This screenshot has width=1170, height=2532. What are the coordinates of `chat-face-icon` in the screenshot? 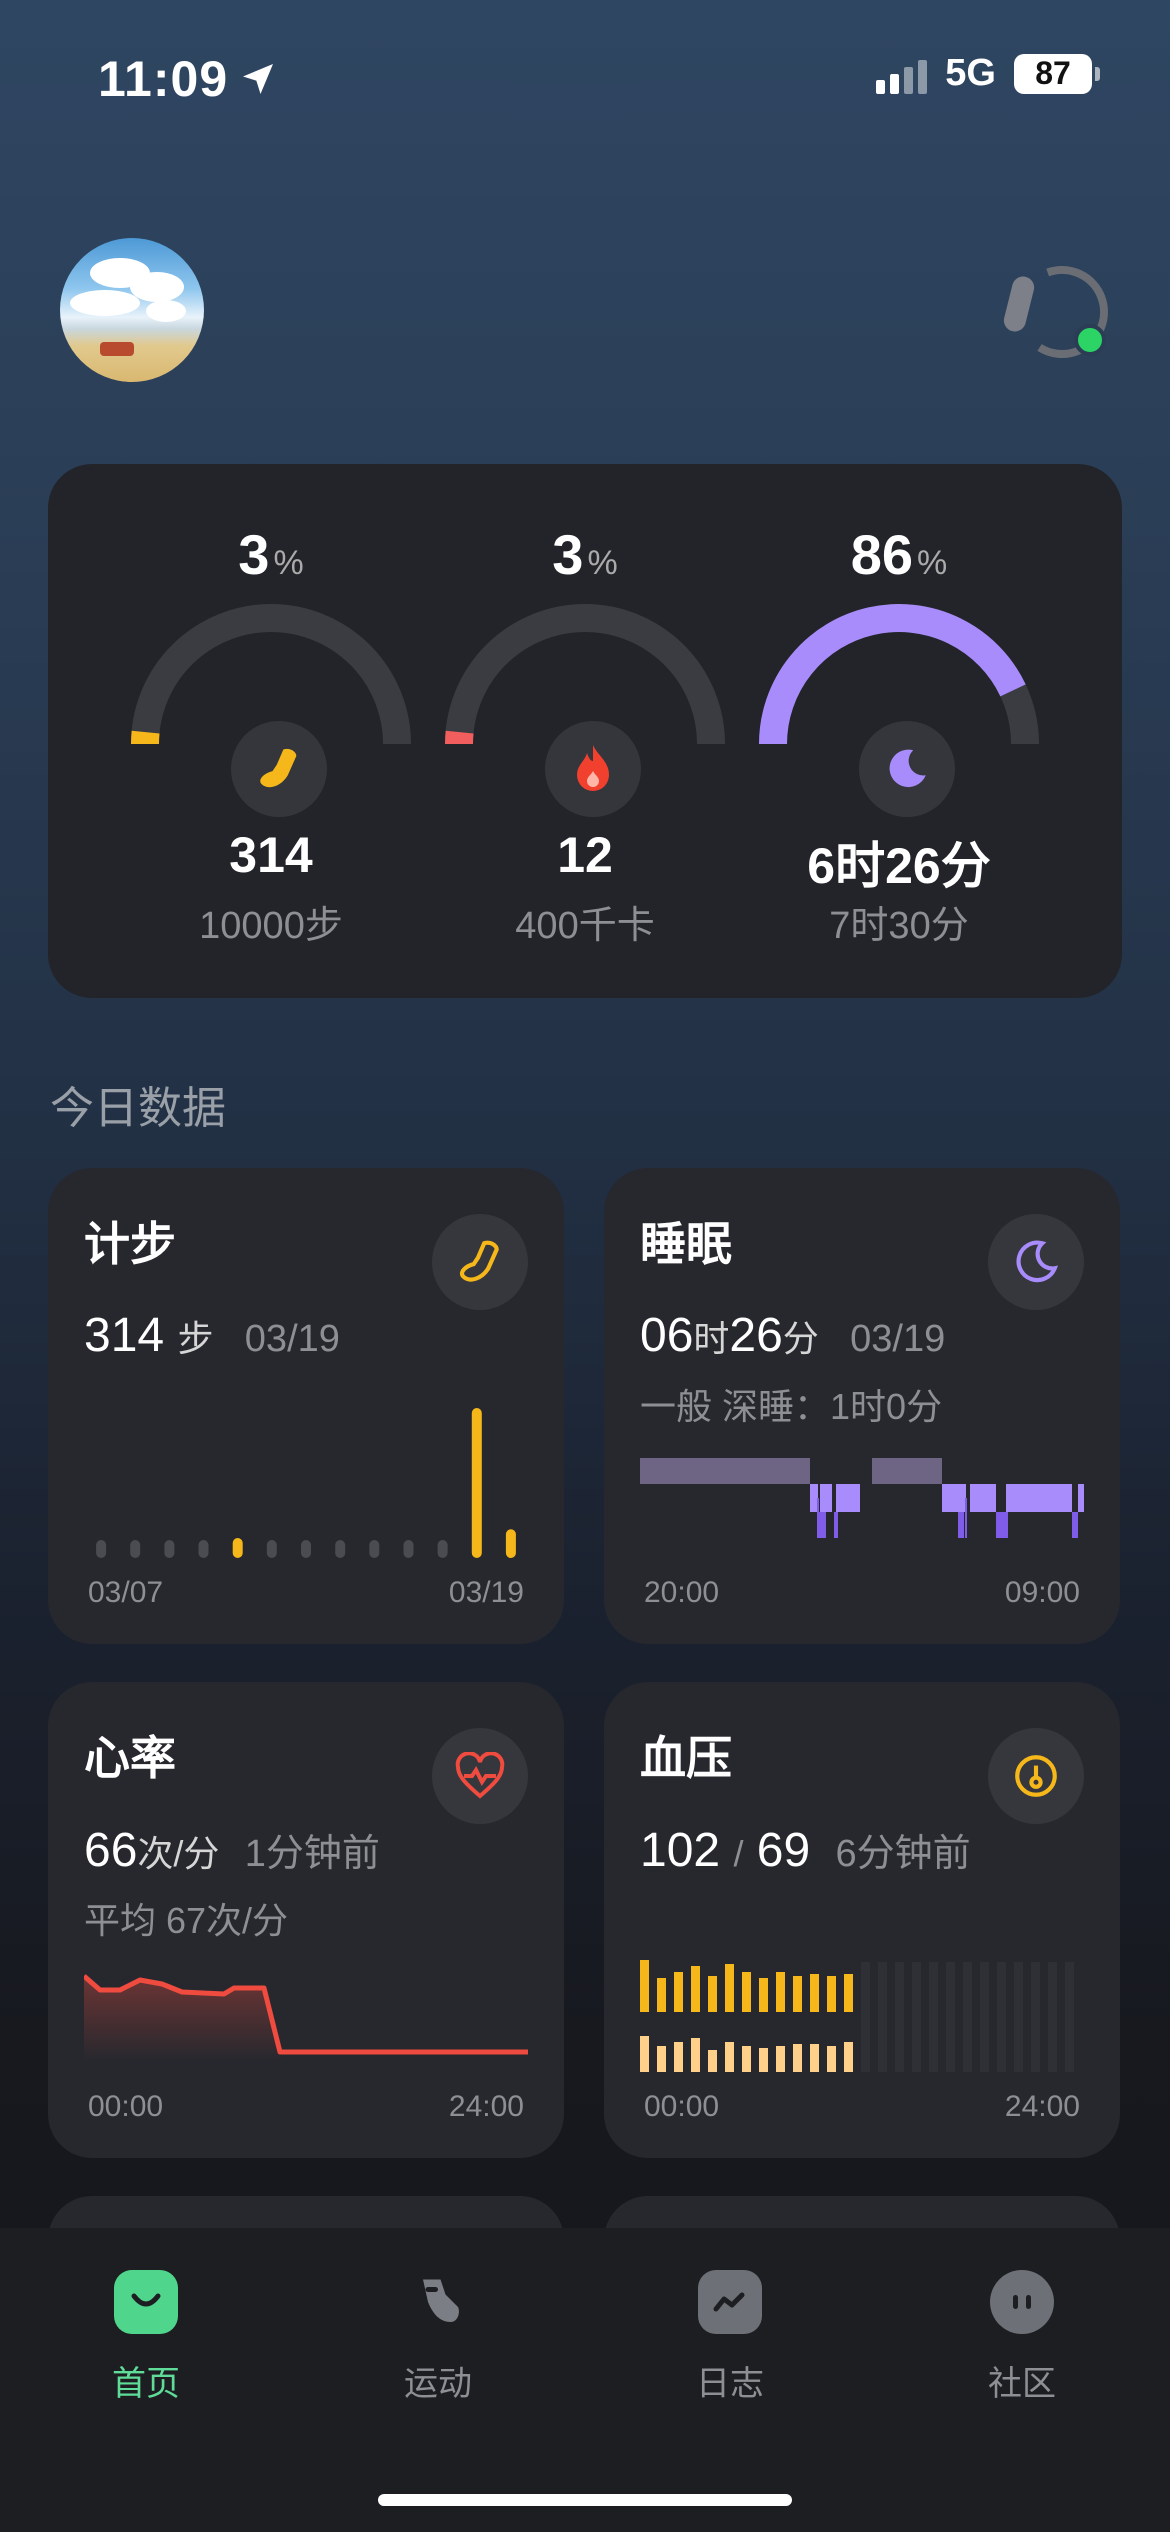 It's located at (1022, 2302).